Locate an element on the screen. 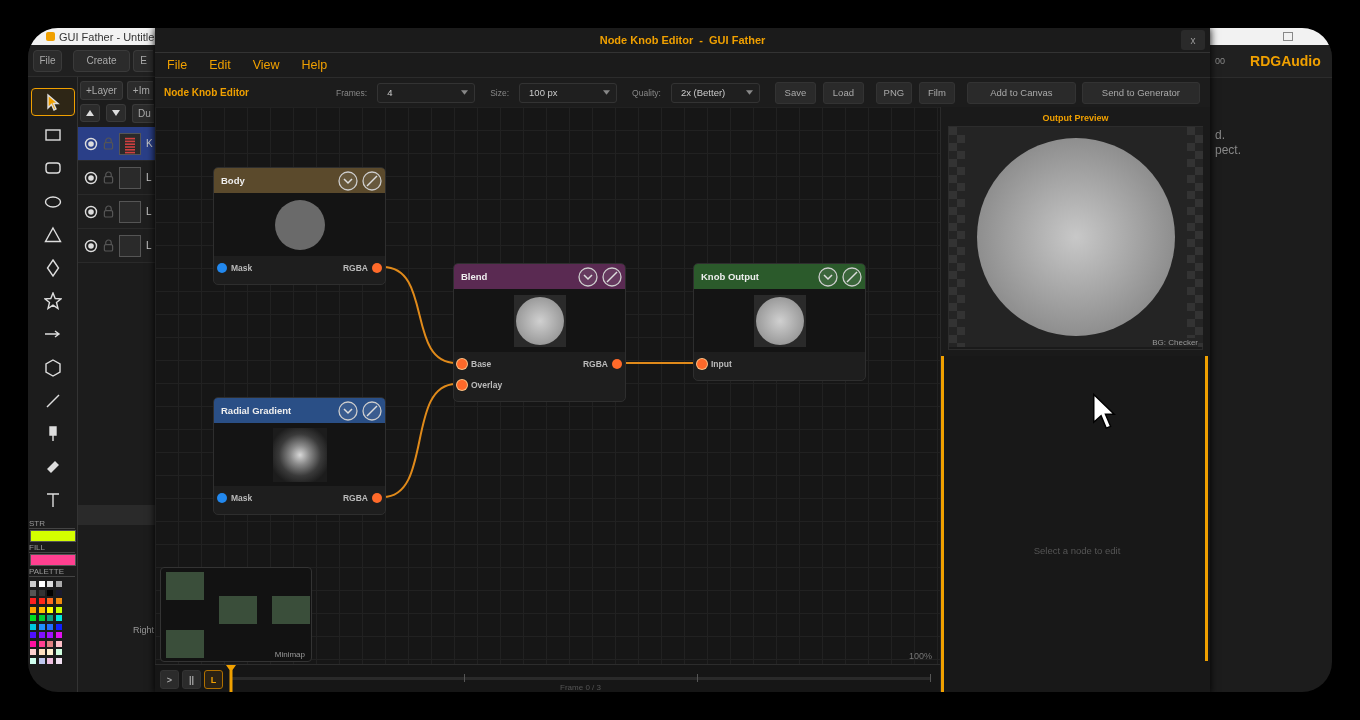  menu-button: Create is located at coordinates (101, 60).